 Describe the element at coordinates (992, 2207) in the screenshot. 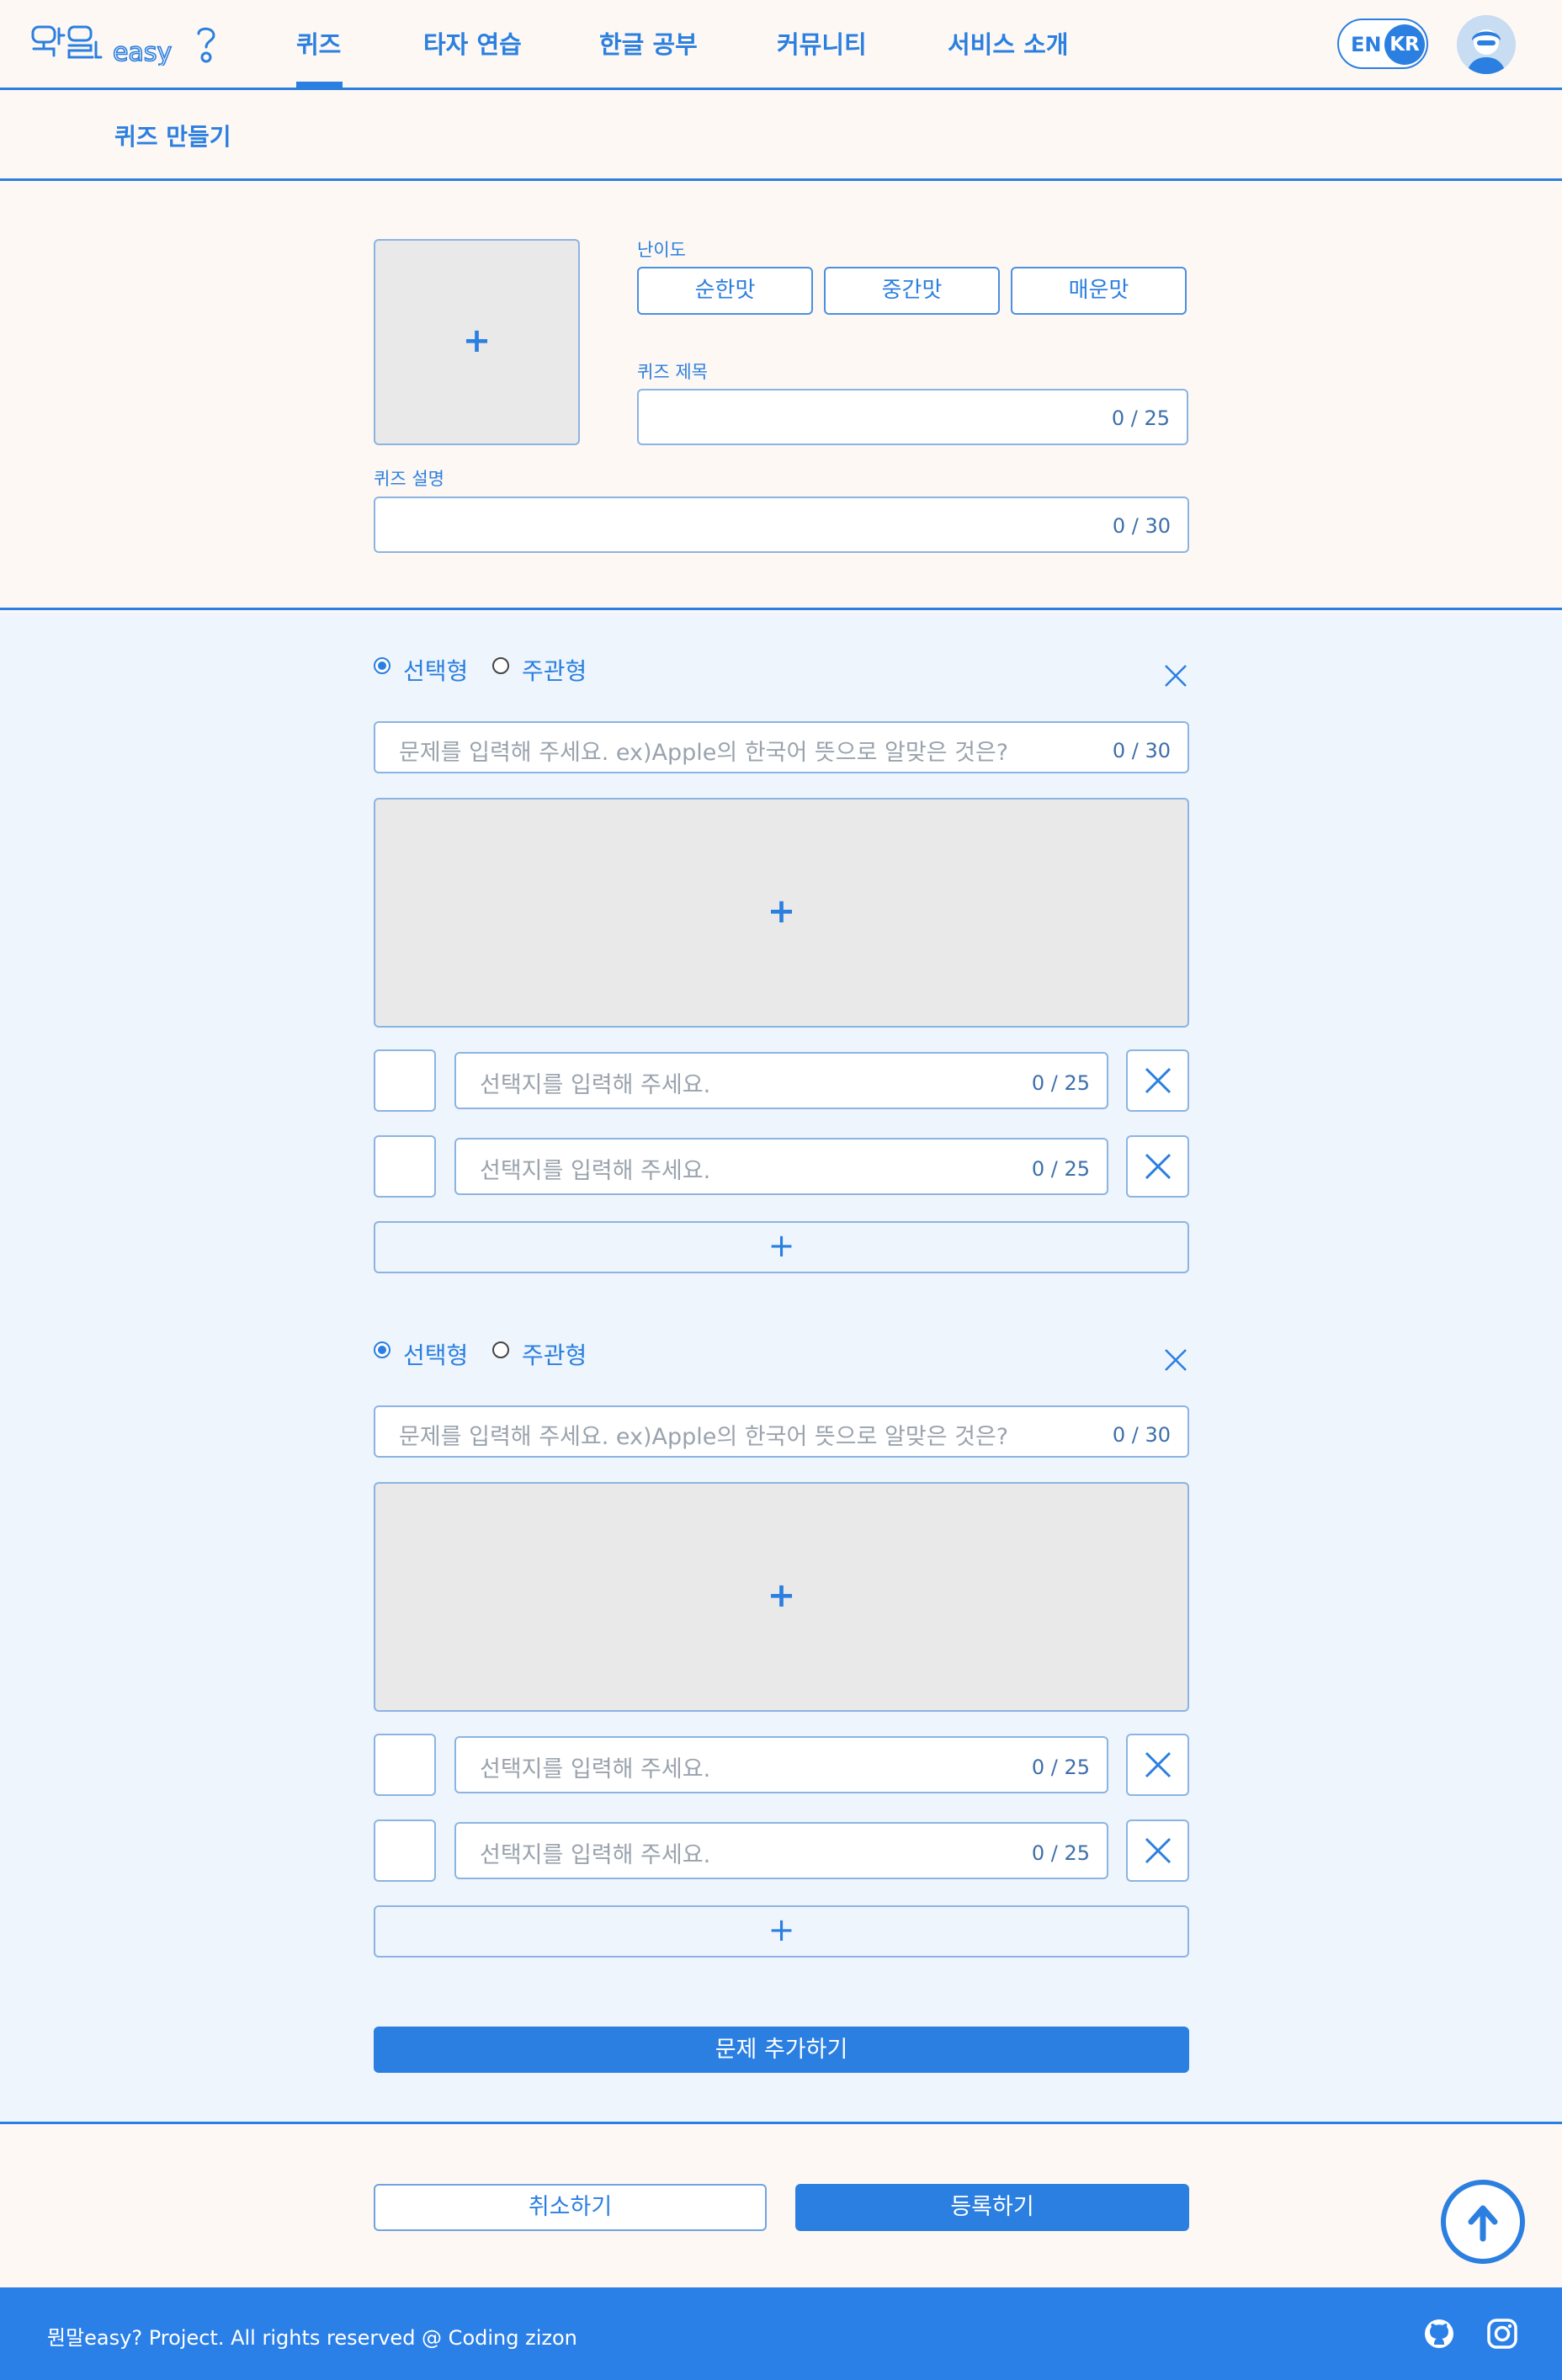

I see `submit-button: 등록하기` at that location.